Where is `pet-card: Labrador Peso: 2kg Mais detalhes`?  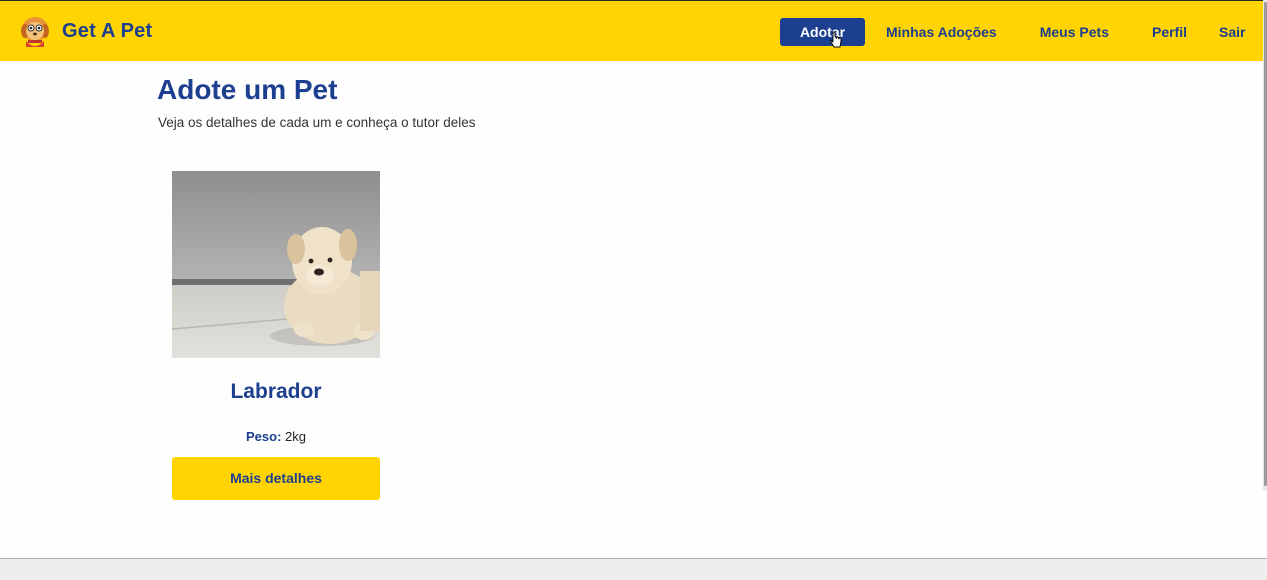
pet-card: Labrador Peso: 2kg Mais detalhes is located at coordinates (276, 335).